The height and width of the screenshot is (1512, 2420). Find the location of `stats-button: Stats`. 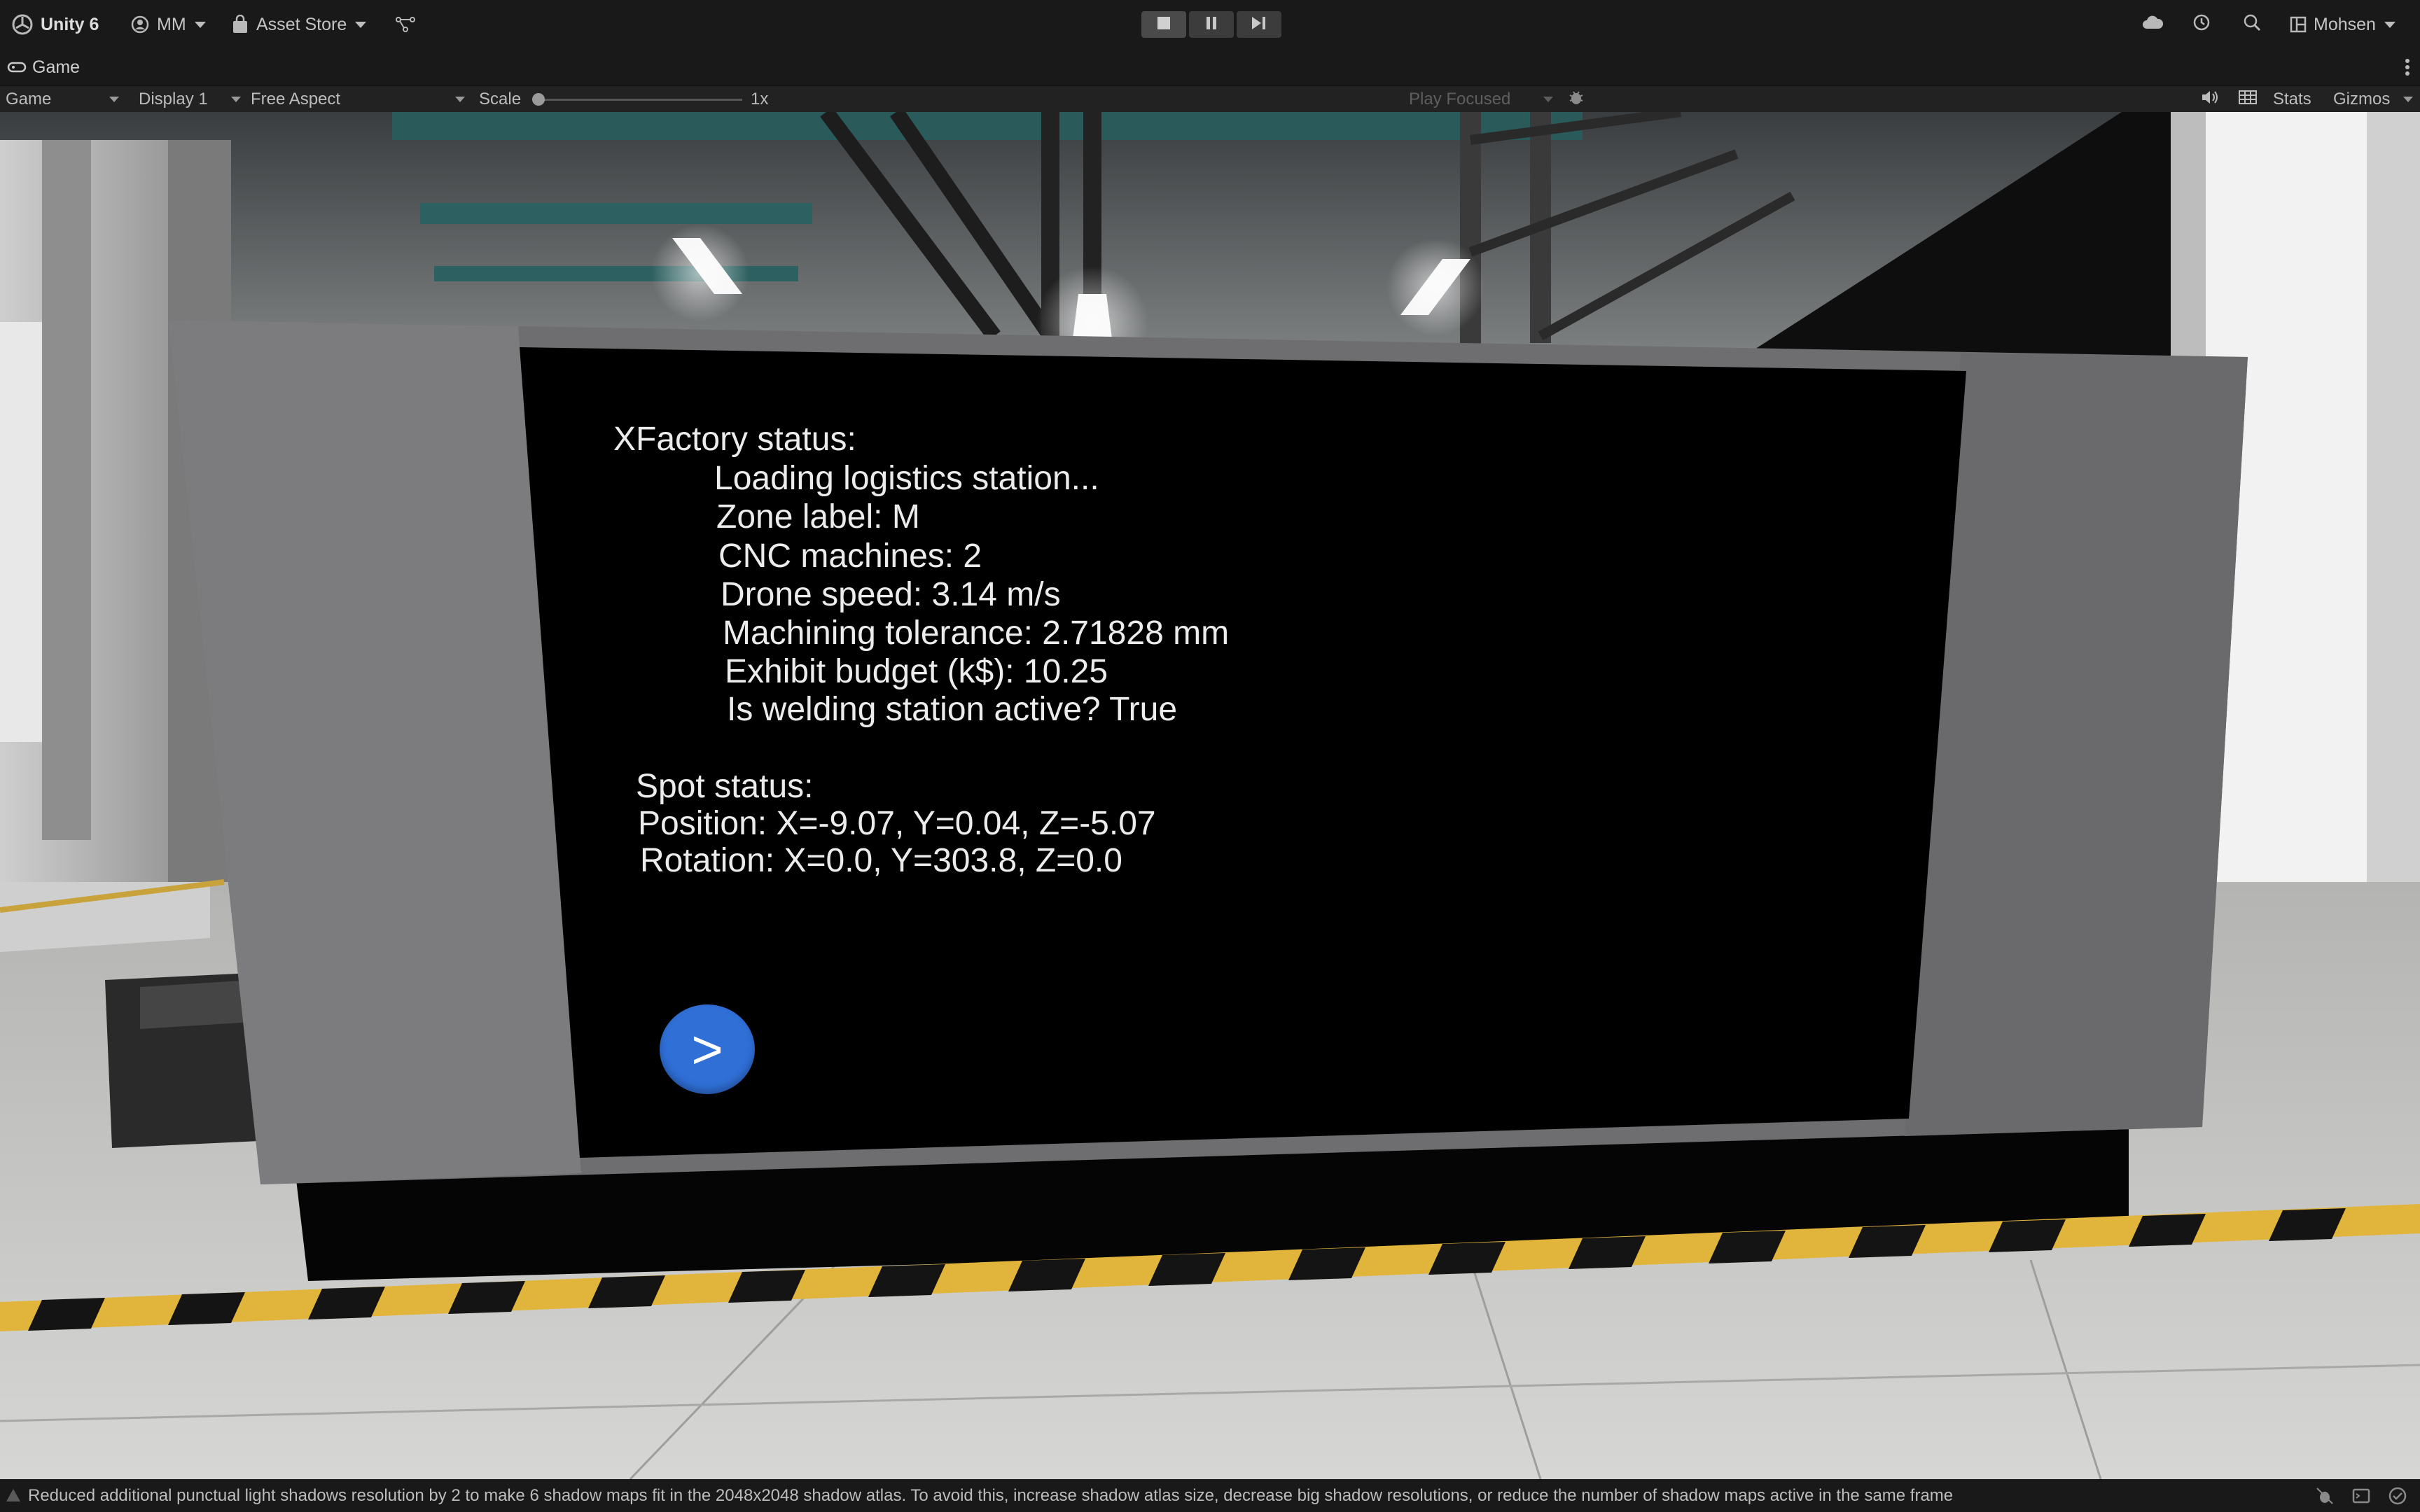

stats-button: Stats is located at coordinates (2292, 99).